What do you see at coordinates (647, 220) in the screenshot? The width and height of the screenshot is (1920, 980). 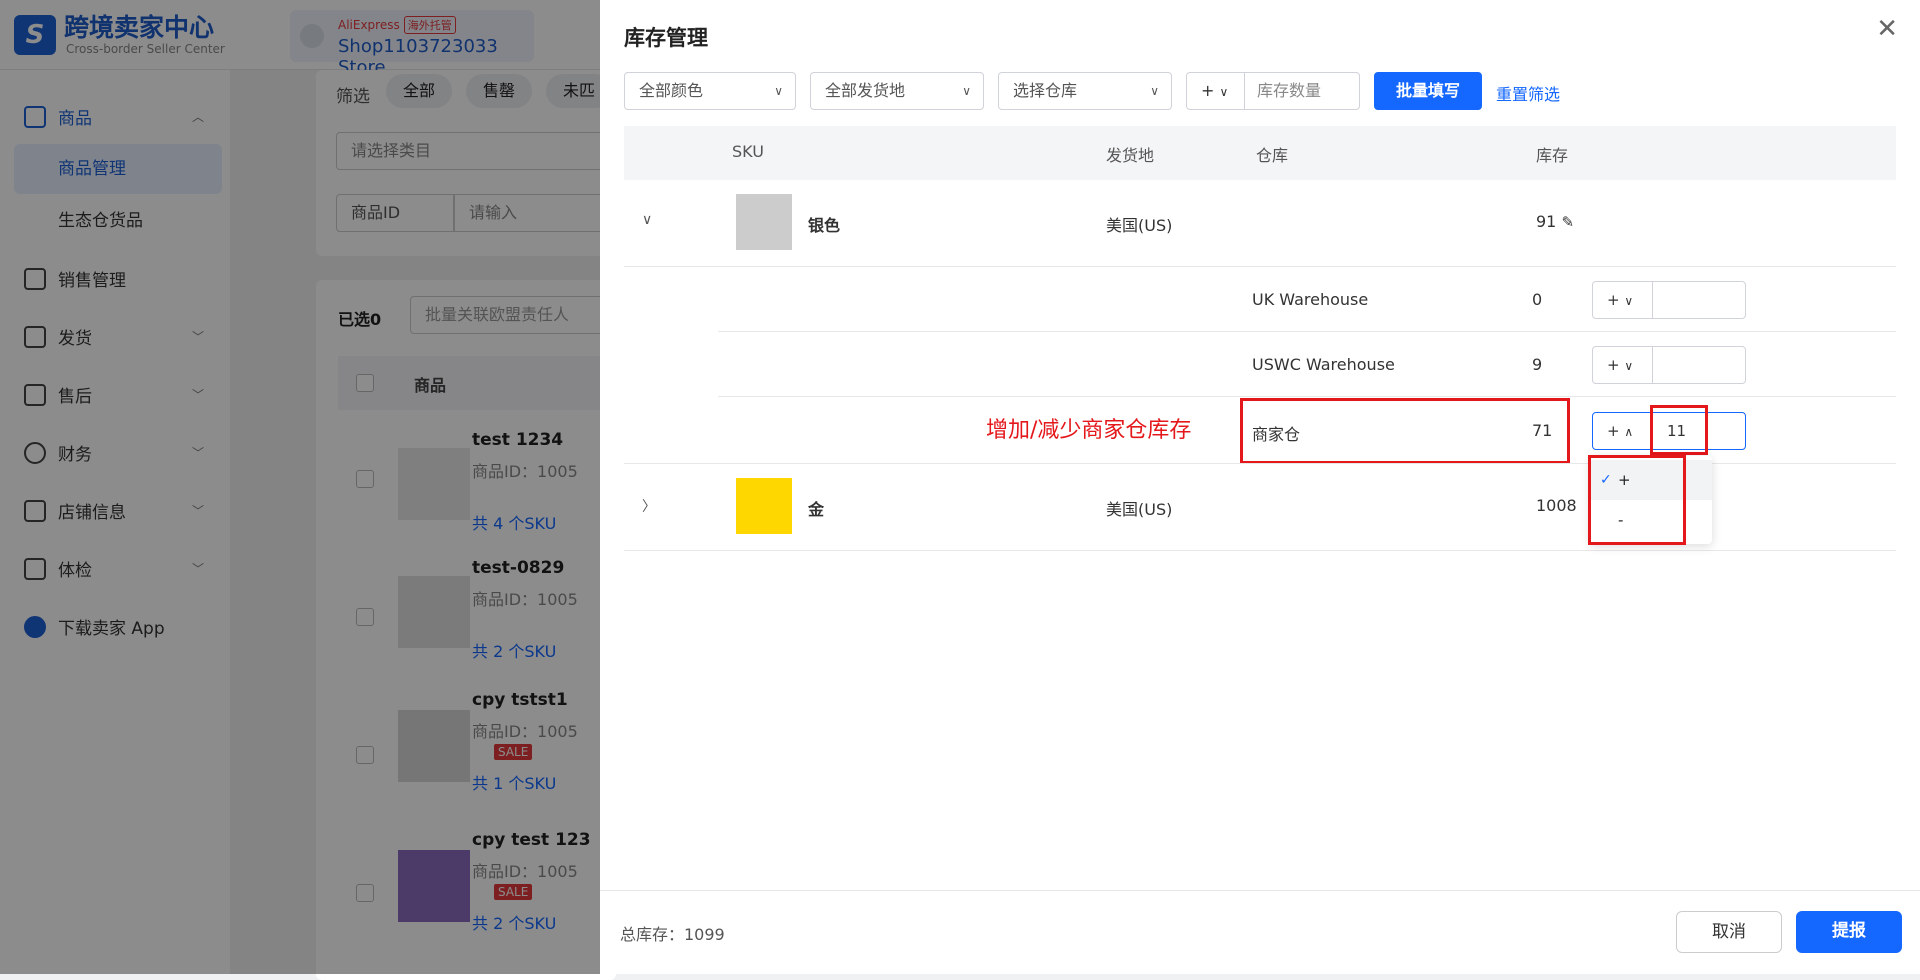 I see `collapse-chevron-icon: ∨` at bounding box center [647, 220].